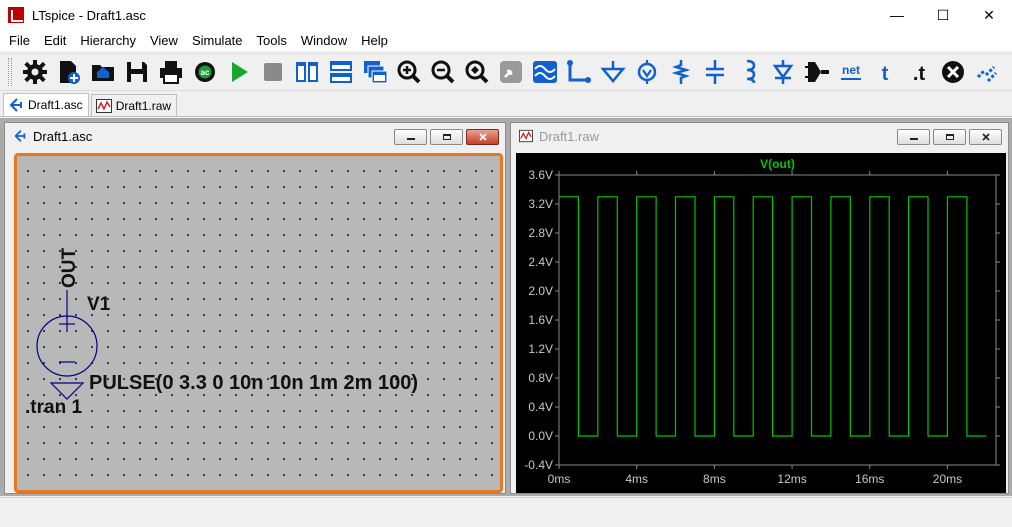 The width and height of the screenshot is (1012, 527). I want to click on y-tick-label: 1.6V, so click(540, 320).